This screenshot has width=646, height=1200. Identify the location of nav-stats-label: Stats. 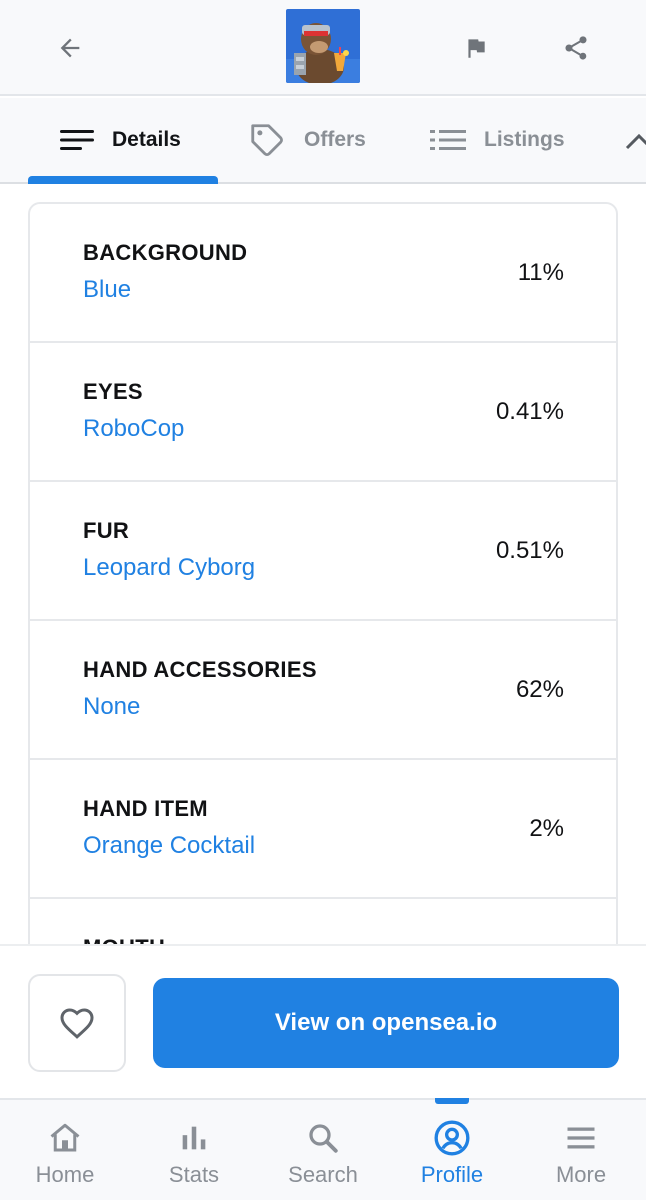
(194, 1174).